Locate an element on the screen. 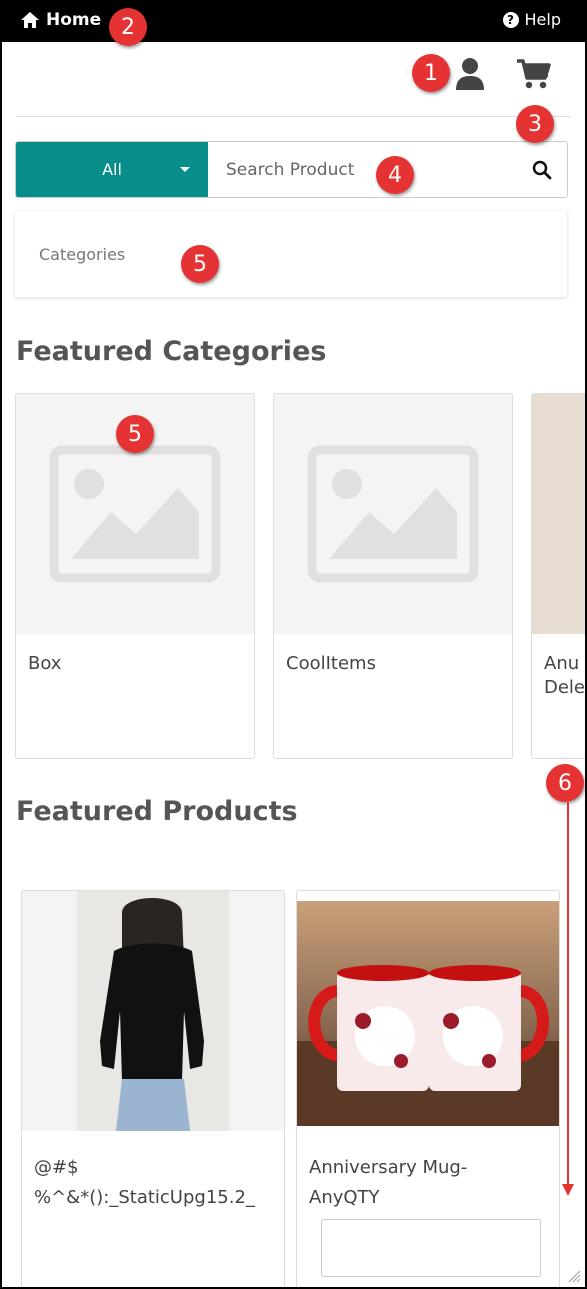  help-icon: ? is located at coordinates (510, 19).